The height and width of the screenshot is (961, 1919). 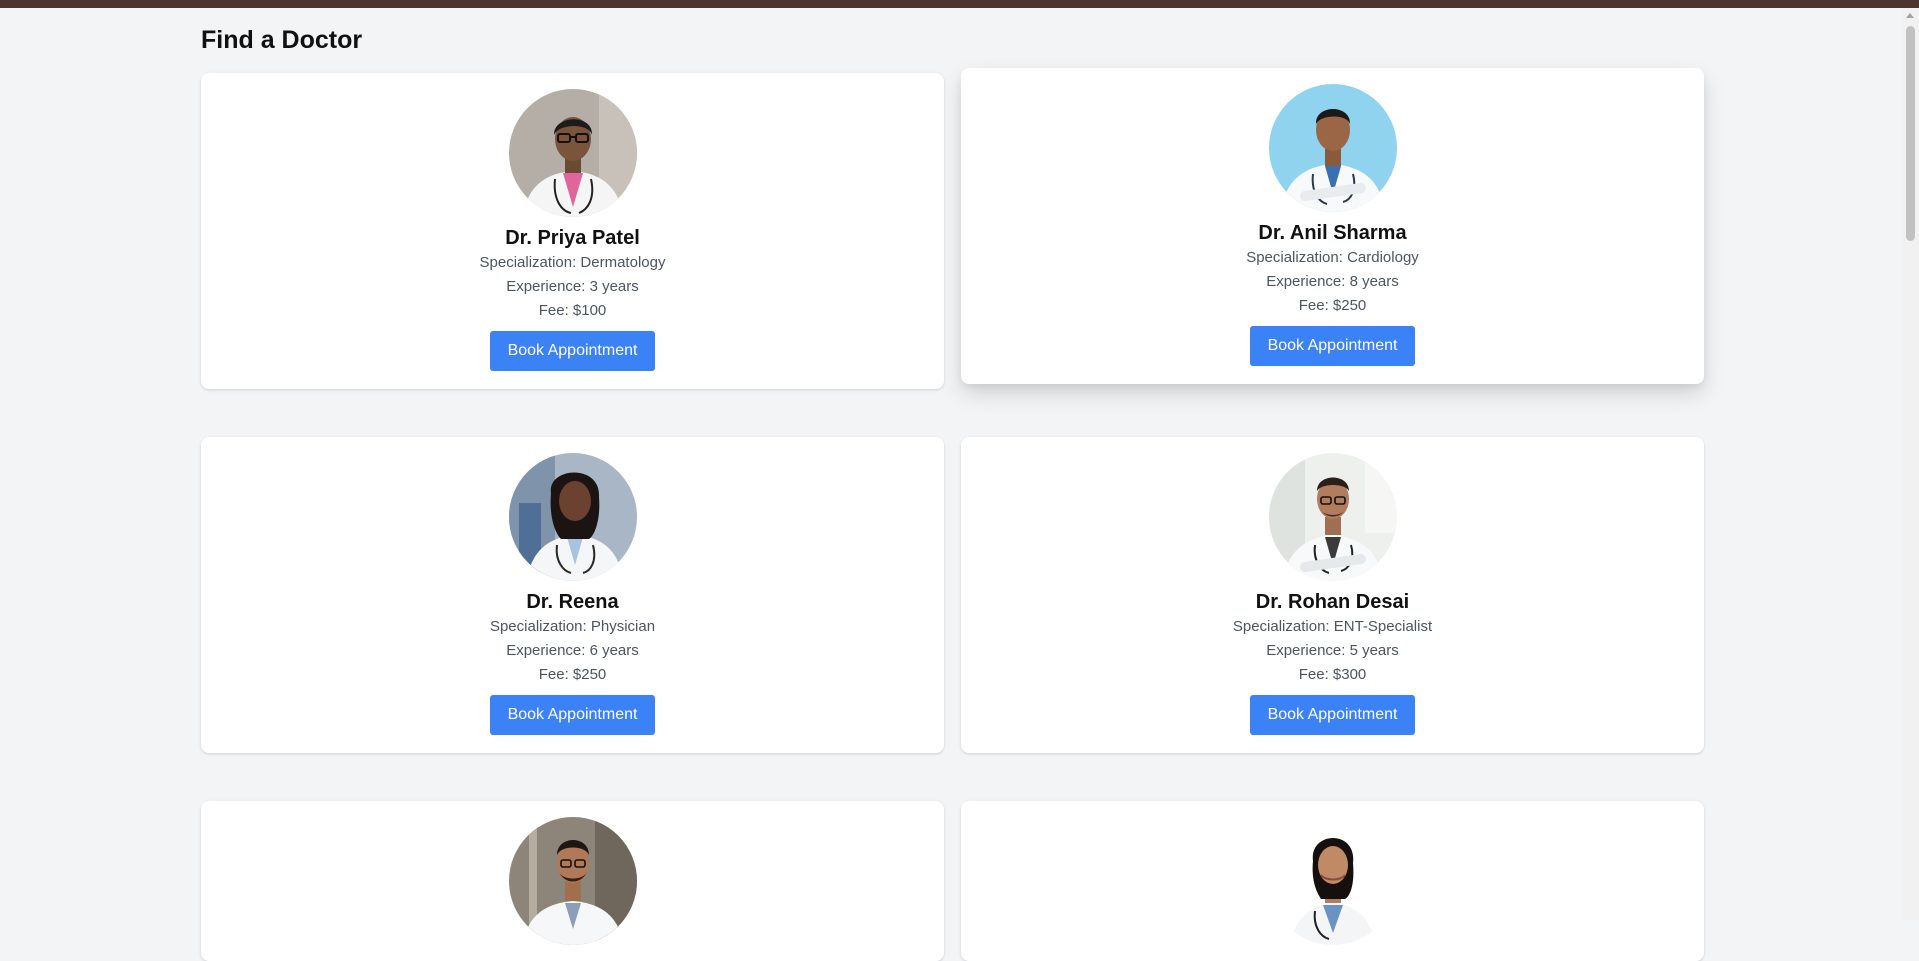 I want to click on doctor-name: Dr. Priya Patel, so click(x=572, y=238).